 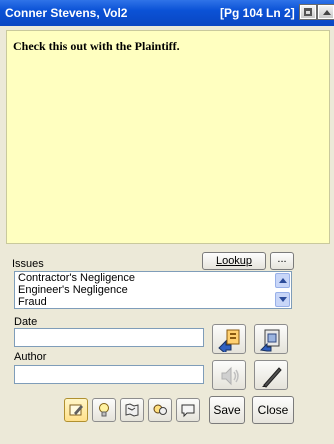 I want to click on edit-note-icon, so click(x=76, y=410).